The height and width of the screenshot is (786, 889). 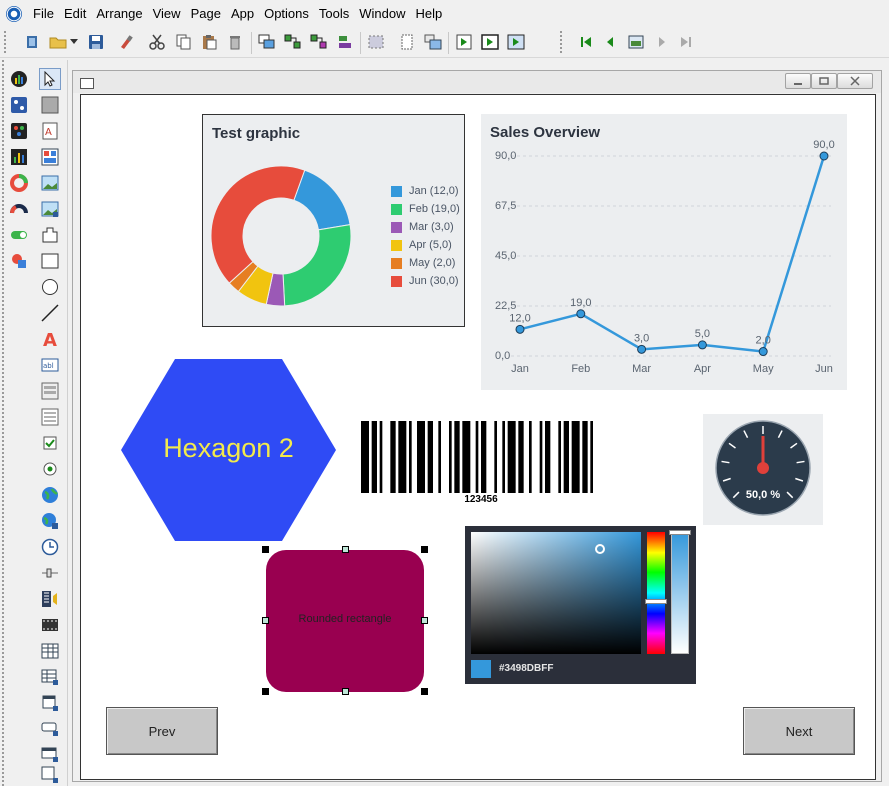 I want to click on new-screen-icon, so click(x=32, y=42).